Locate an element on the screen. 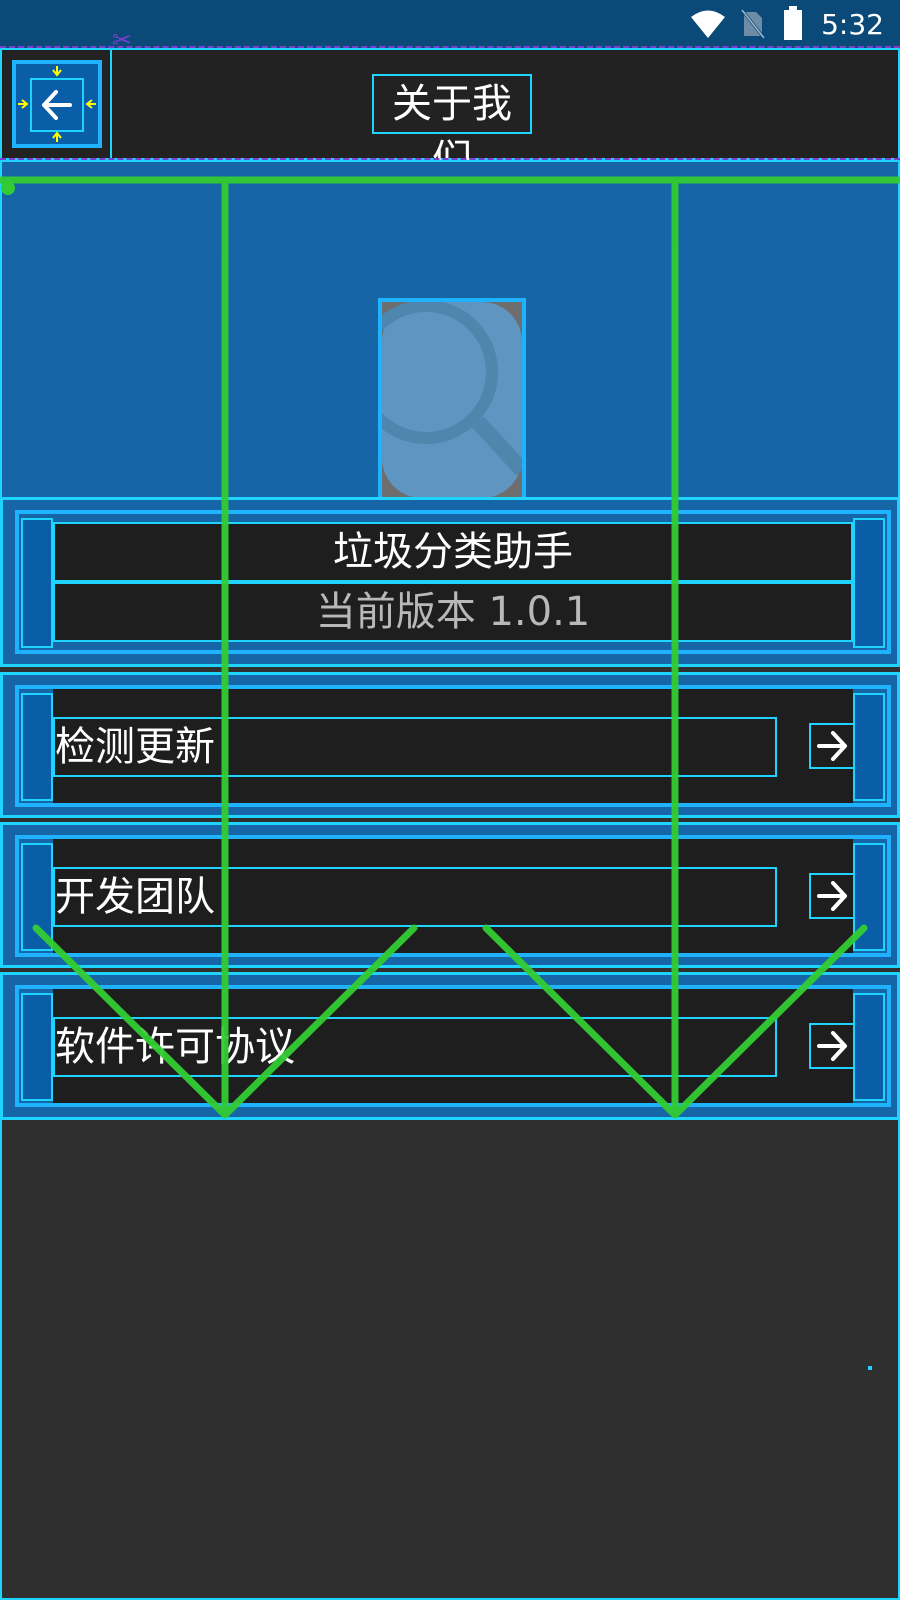  version-text: 当前版本 1.0.1 is located at coordinates (453, 612).